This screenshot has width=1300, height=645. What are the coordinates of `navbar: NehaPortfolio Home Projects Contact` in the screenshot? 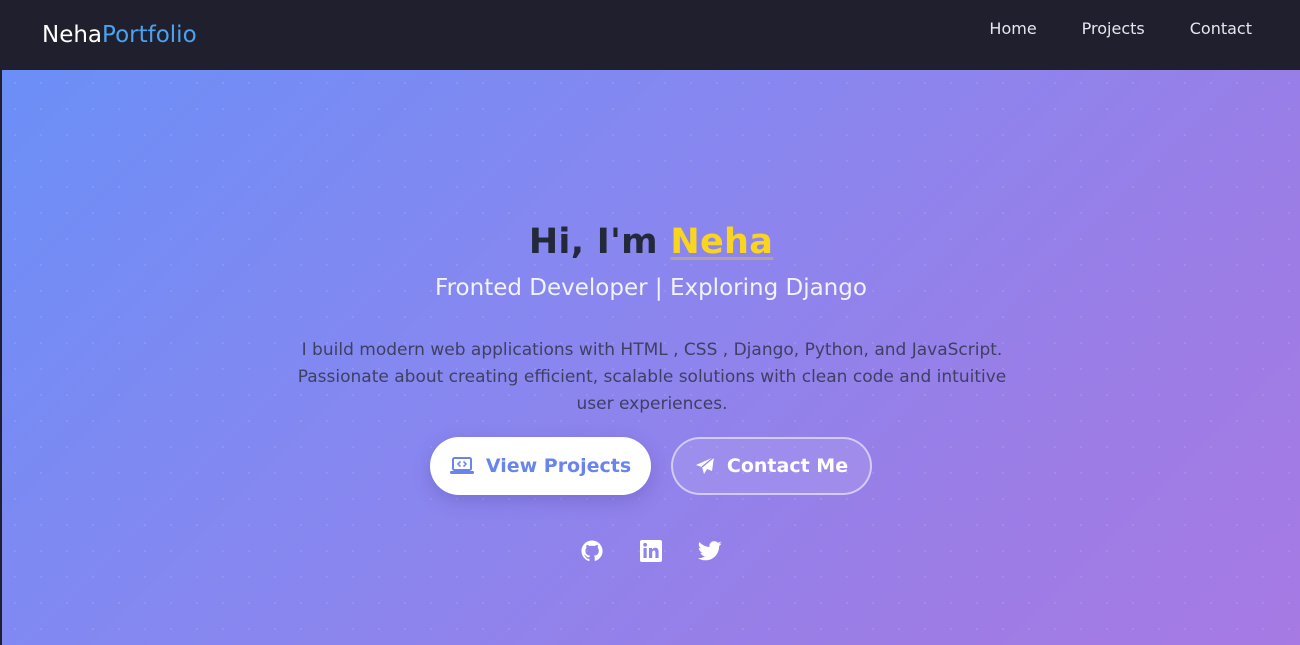 It's located at (650, 35).